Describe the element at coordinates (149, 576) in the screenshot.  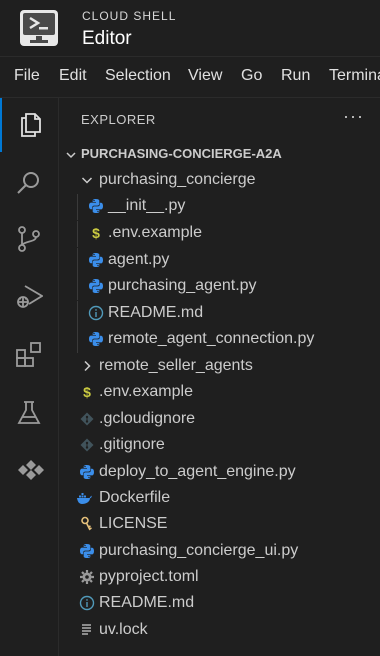
I see `file-label: pyproject.toml` at that location.